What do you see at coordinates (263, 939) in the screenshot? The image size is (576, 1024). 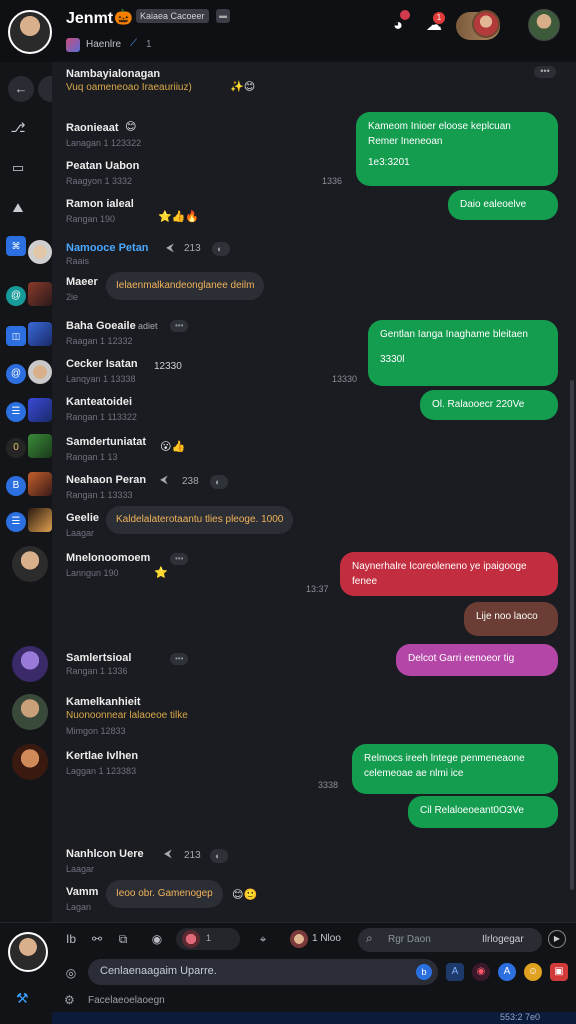 I see `pin-icon: ⌖` at bounding box center [263, 939].